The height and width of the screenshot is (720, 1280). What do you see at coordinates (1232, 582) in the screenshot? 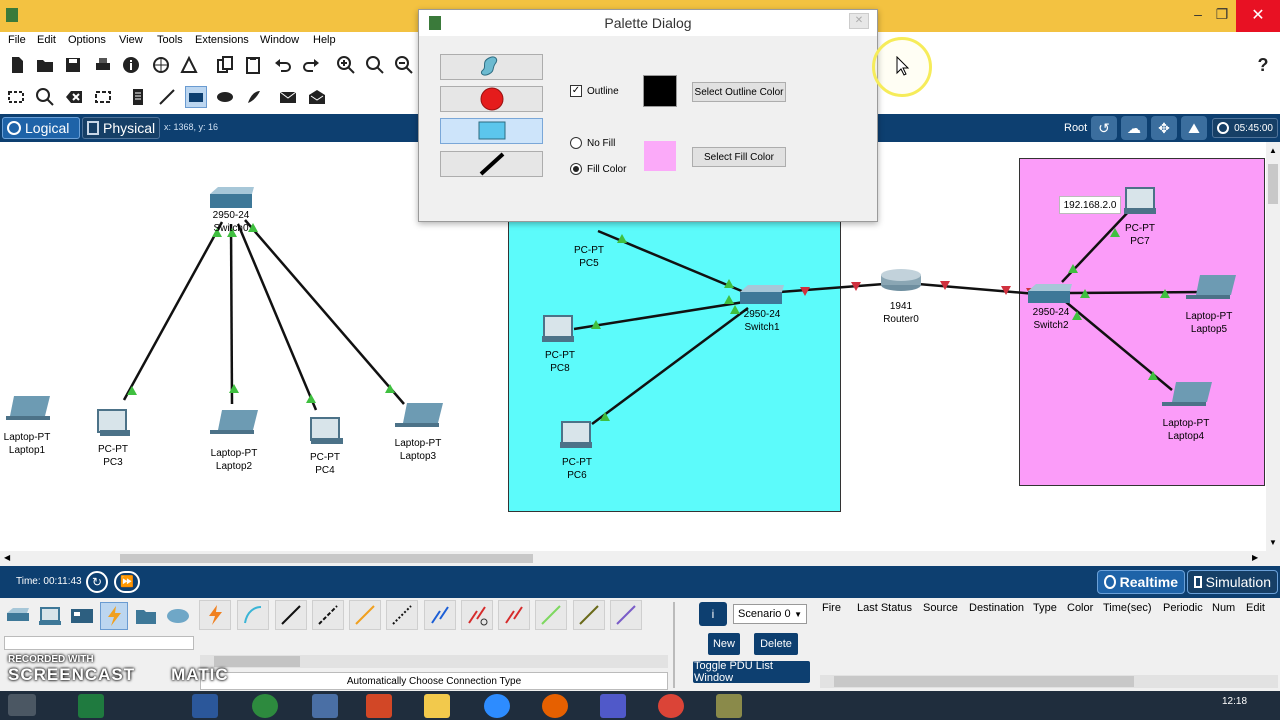
I see `simulation-mode-button: Simulation` at bounding box center [1232, 582].